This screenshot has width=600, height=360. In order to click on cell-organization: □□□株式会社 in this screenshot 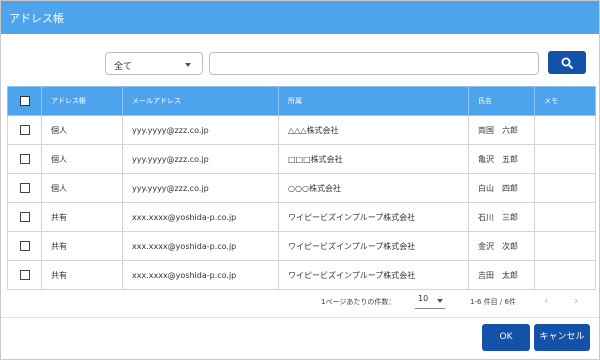, I will do `click(373, 159)`.